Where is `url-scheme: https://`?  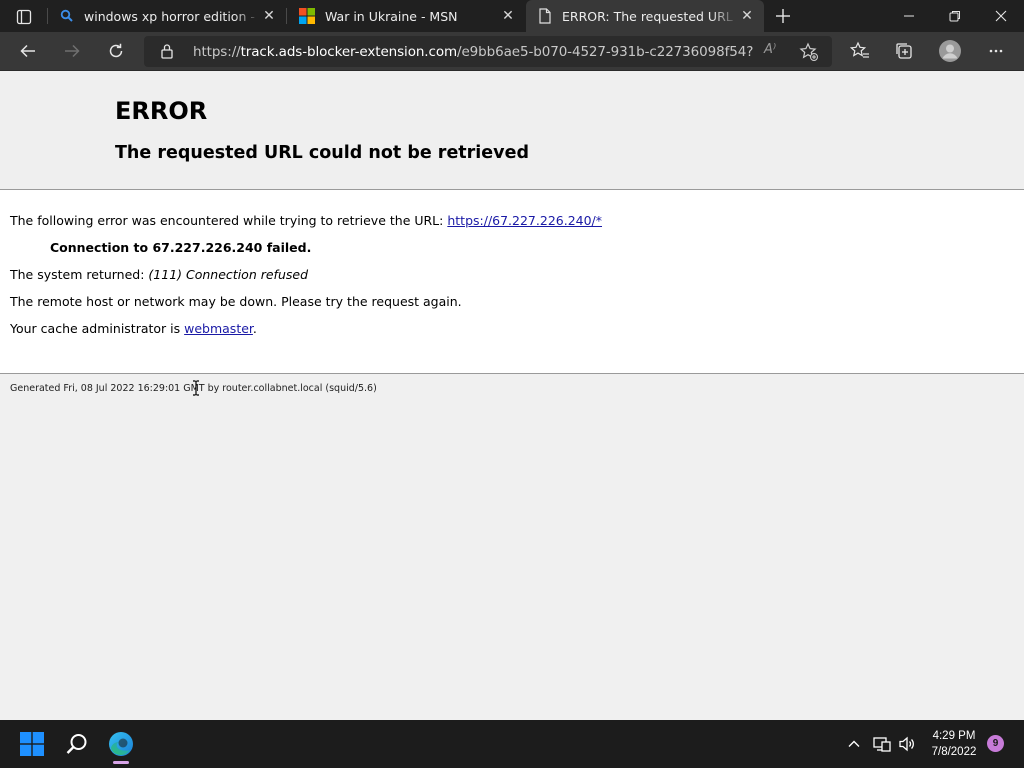 url-scheme: https:// is located at coordinates (217, 52).